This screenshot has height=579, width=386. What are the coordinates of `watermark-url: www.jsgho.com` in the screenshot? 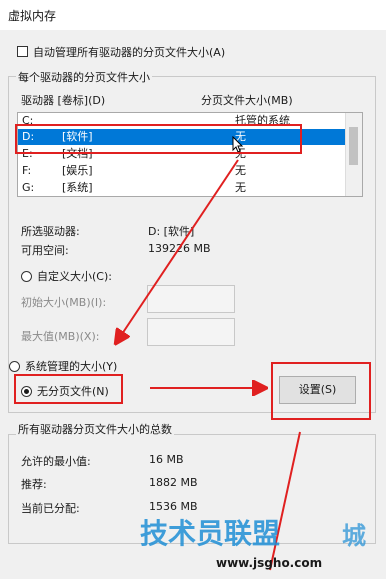 It's located at (269, 563).